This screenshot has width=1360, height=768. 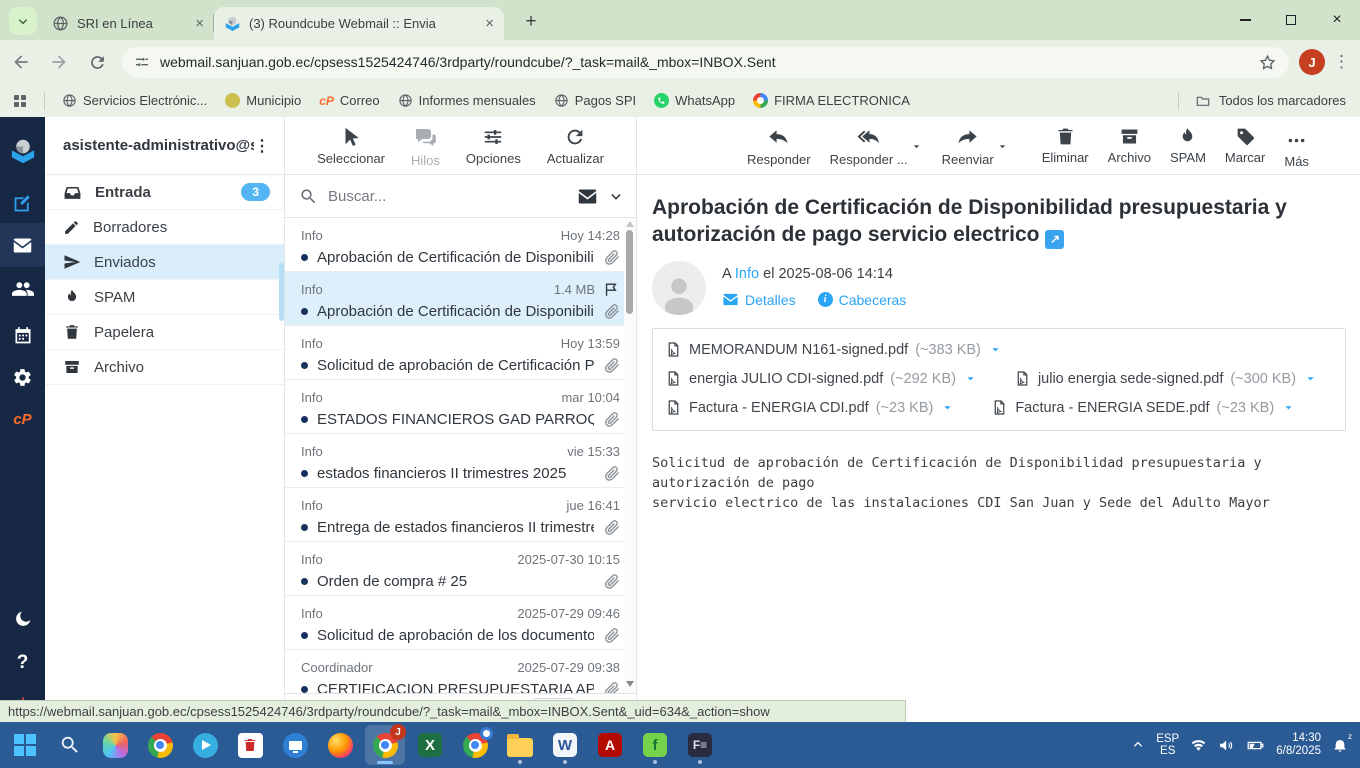 I want to click on attachment-name: Factura - ENERGIA CDI.pdf, so click(x=779, y=408).